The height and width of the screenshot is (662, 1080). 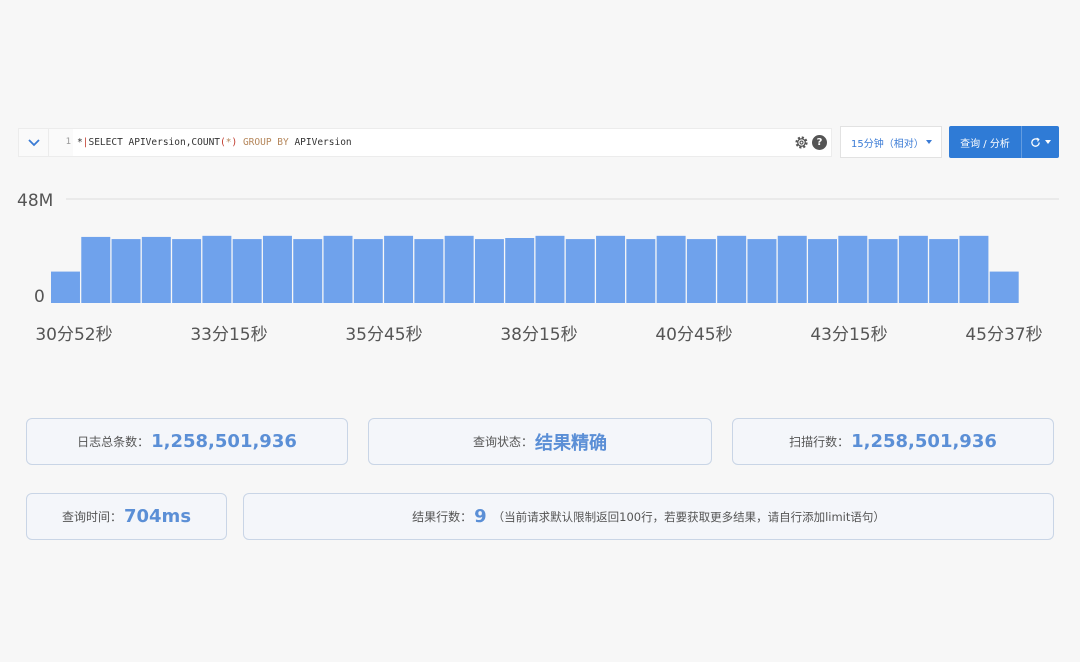 I want to click on x-tick-label: 33分15秒, so click(x=228, y=335).